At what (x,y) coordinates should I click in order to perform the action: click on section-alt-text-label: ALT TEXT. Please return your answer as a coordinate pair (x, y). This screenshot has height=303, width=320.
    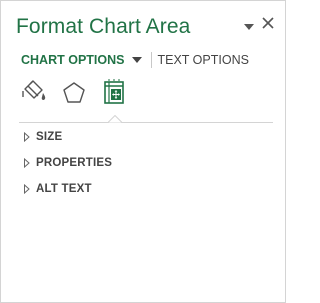
    Looking at the image, I should click on (64, 189).